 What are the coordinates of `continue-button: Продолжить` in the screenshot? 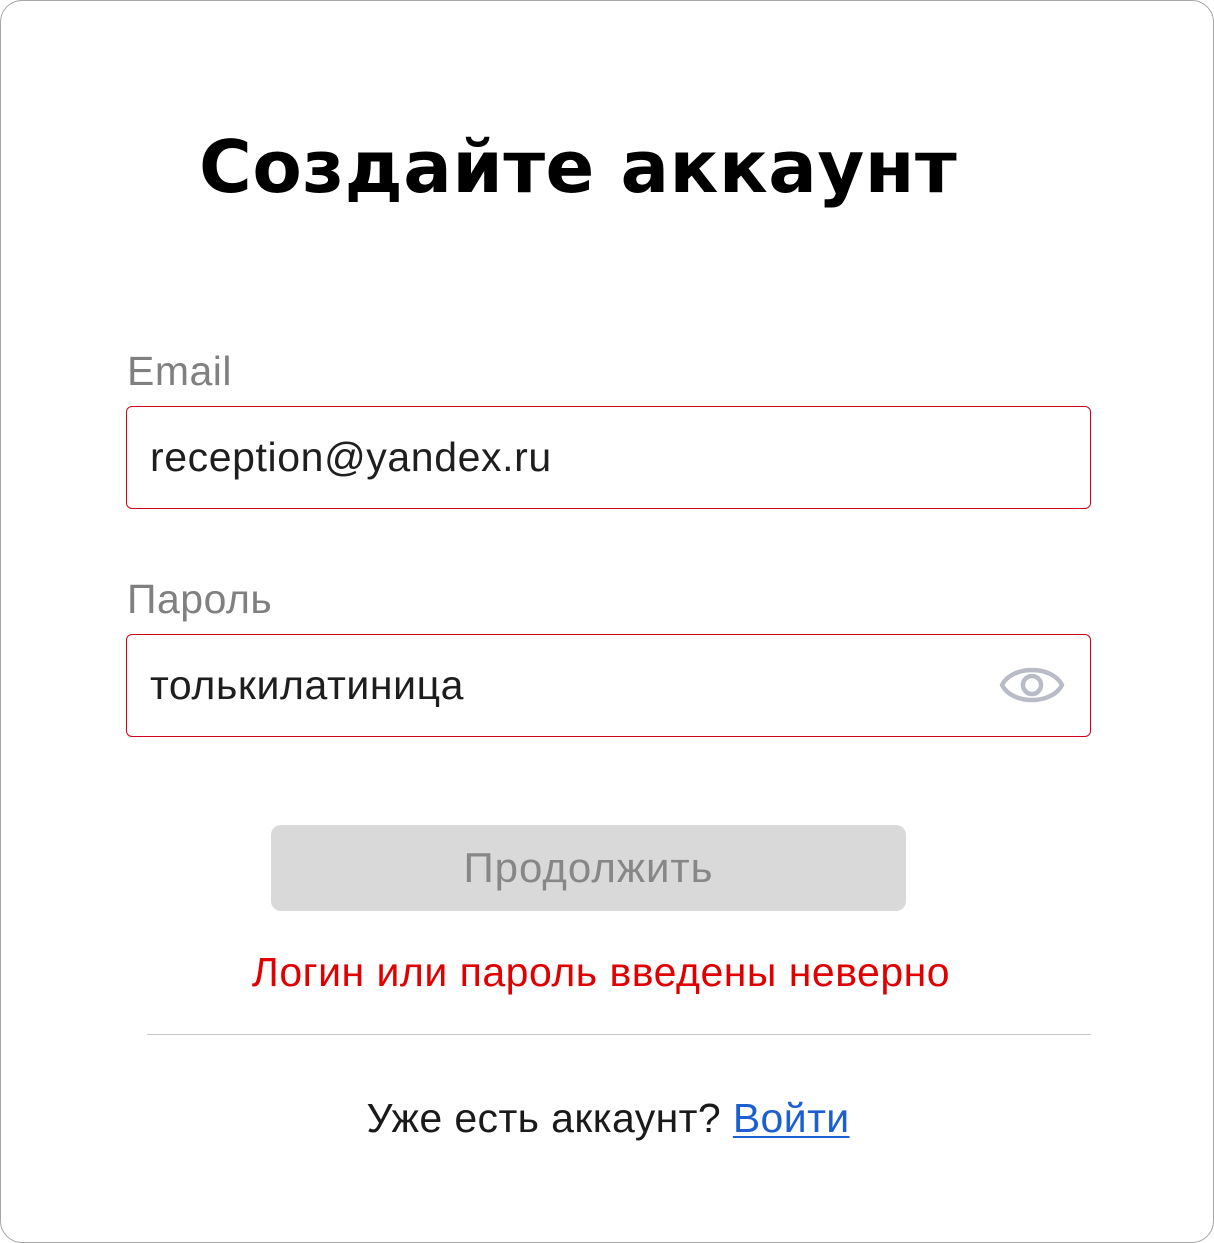 It's located at (588, 868).